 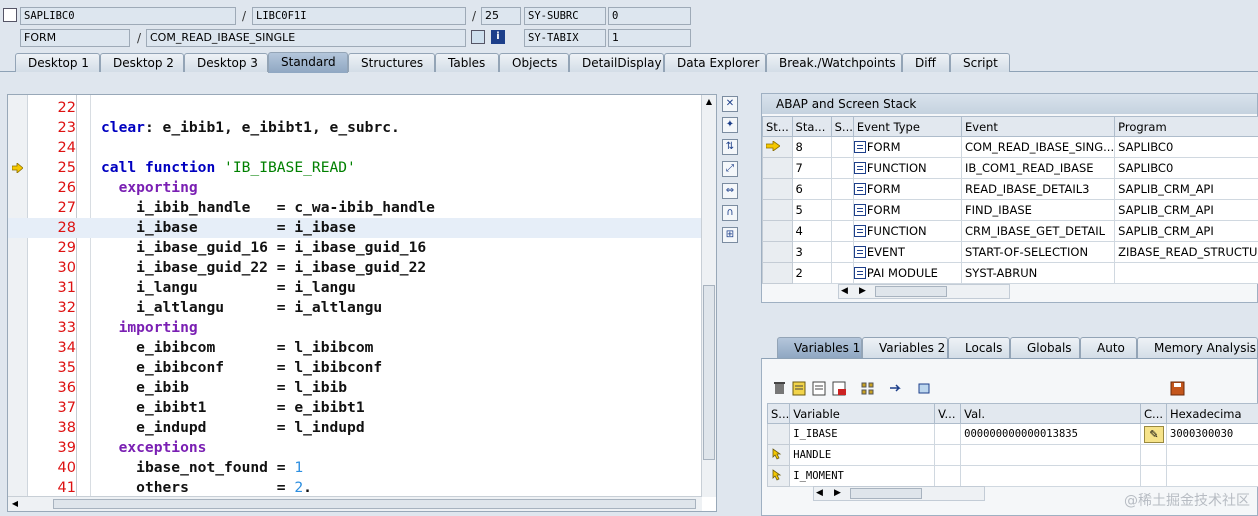 What do you see at coordinates (924, 388) in the screenshot?
I see `find-icon` at bounding box center [924, 388].